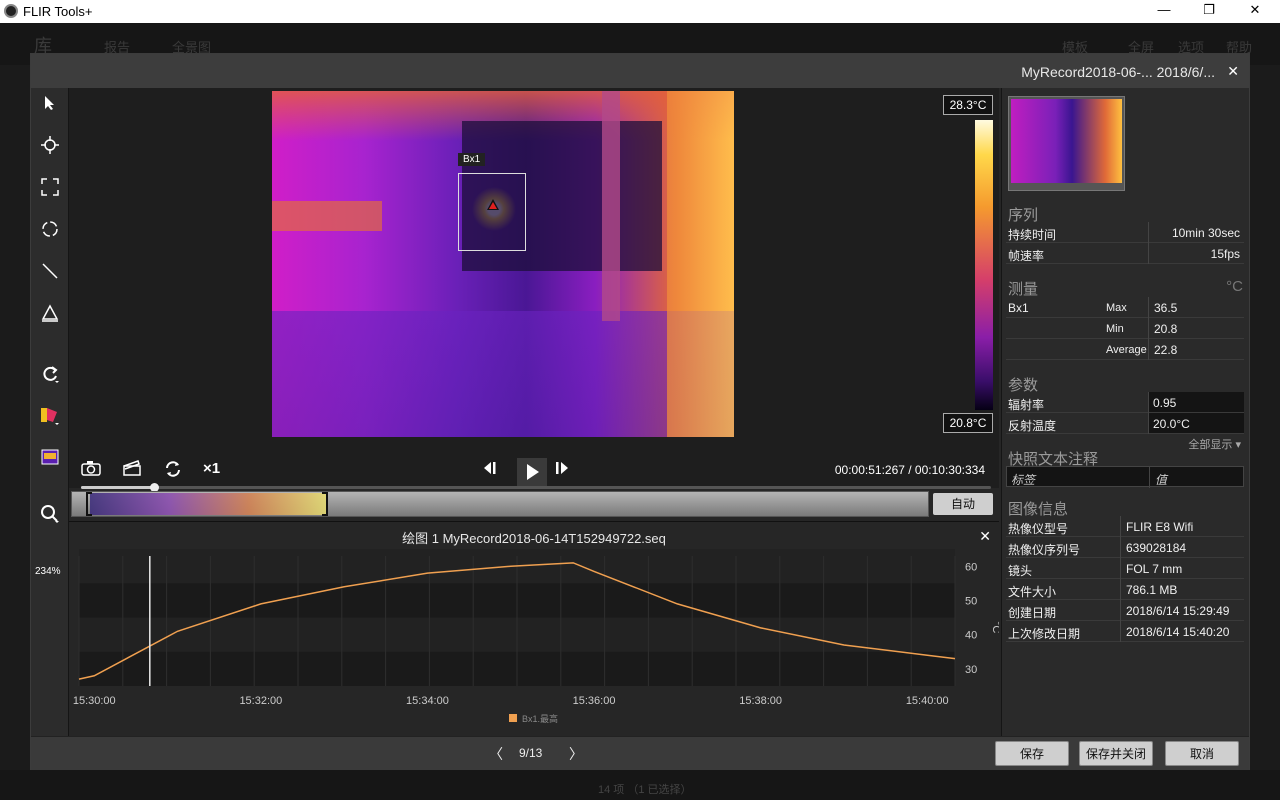 The width and height of the screenshot is (1280, 800). I want to click on snapshot-note-row: 标签 值, so click(1125, 477).